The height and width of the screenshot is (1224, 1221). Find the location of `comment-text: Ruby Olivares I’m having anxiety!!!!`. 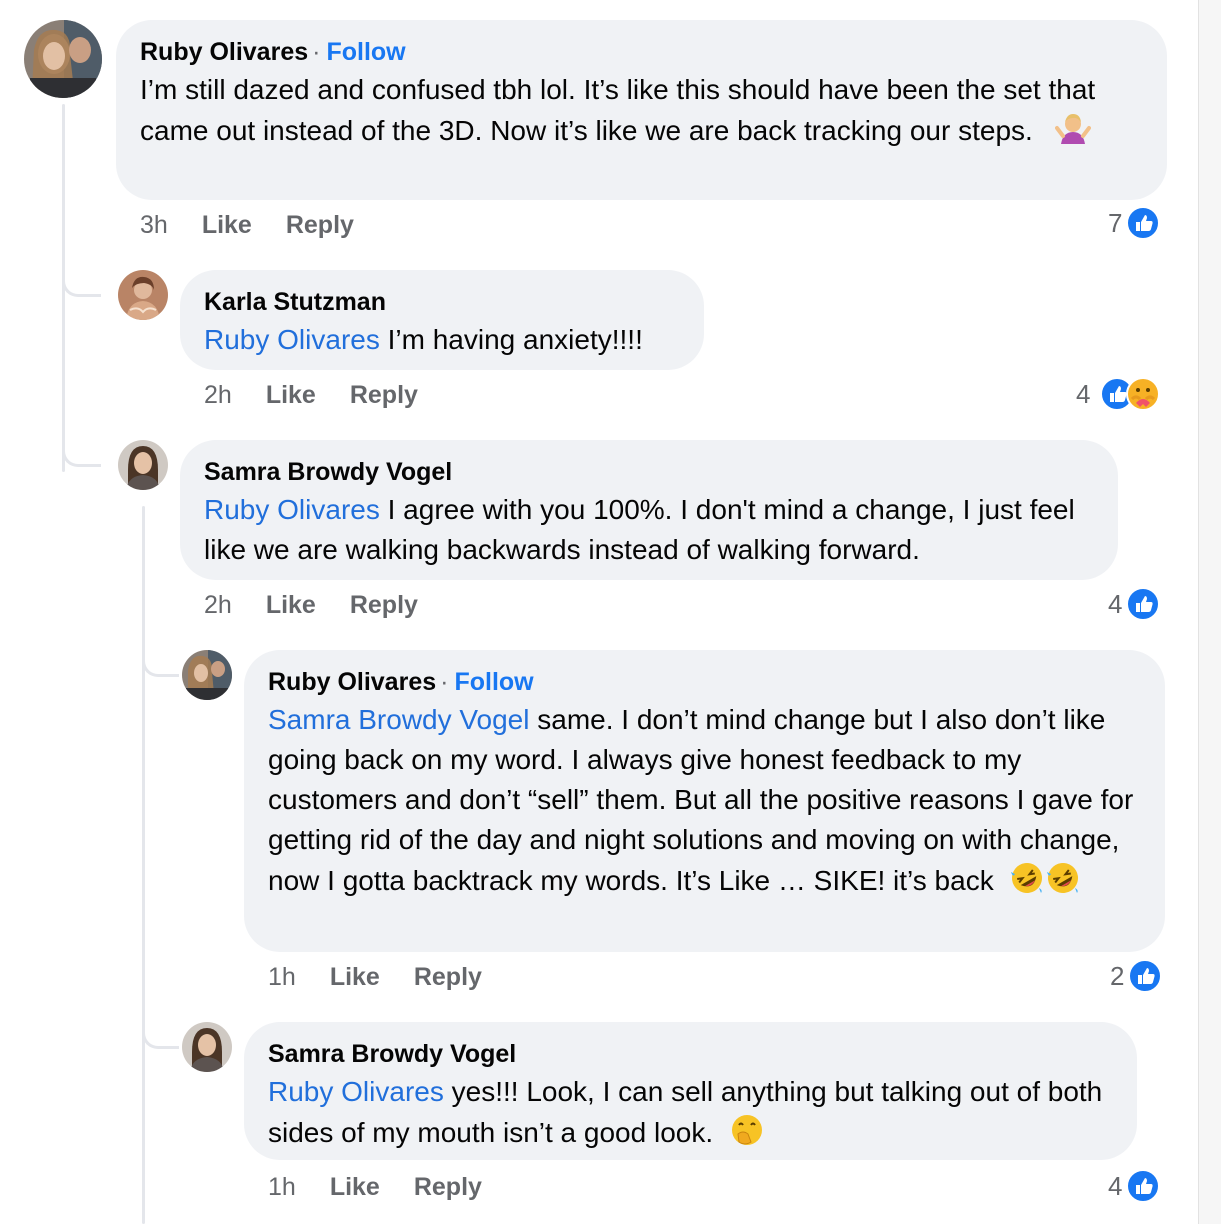

comment-text: Ruby Olivares I’m having anxiety!!!! is located at coordinates (442, 340).